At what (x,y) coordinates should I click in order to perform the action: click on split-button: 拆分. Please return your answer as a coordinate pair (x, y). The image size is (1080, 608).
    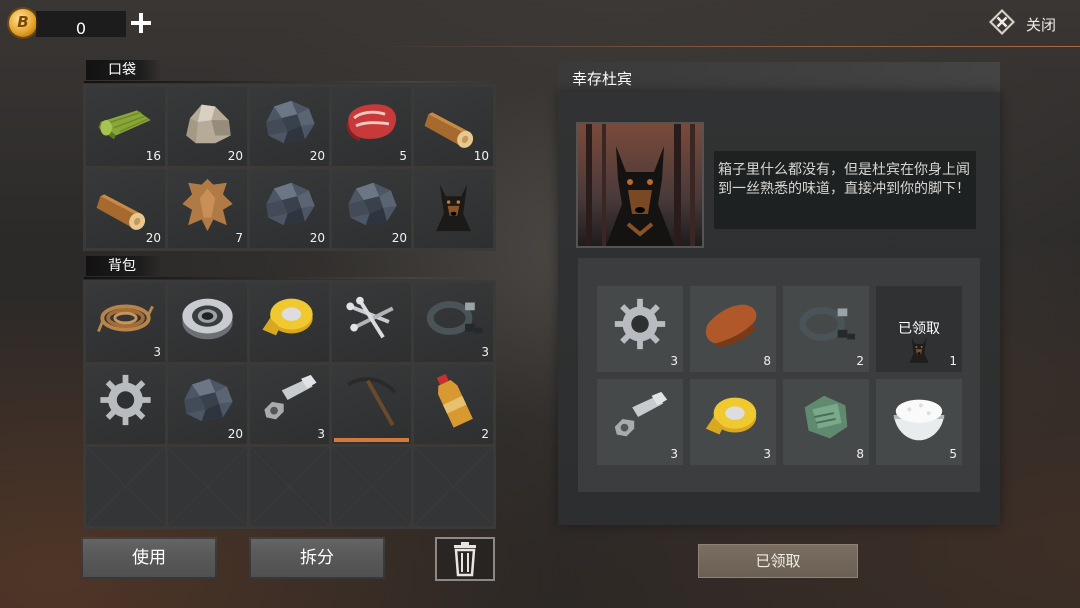
    Looking at the image, I should click on (317, 558).